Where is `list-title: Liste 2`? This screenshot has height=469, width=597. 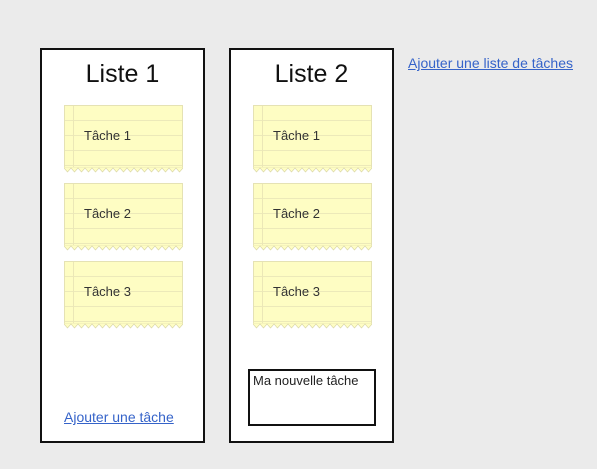 list-title: Liste 2 is located at coordinates (311, 74).